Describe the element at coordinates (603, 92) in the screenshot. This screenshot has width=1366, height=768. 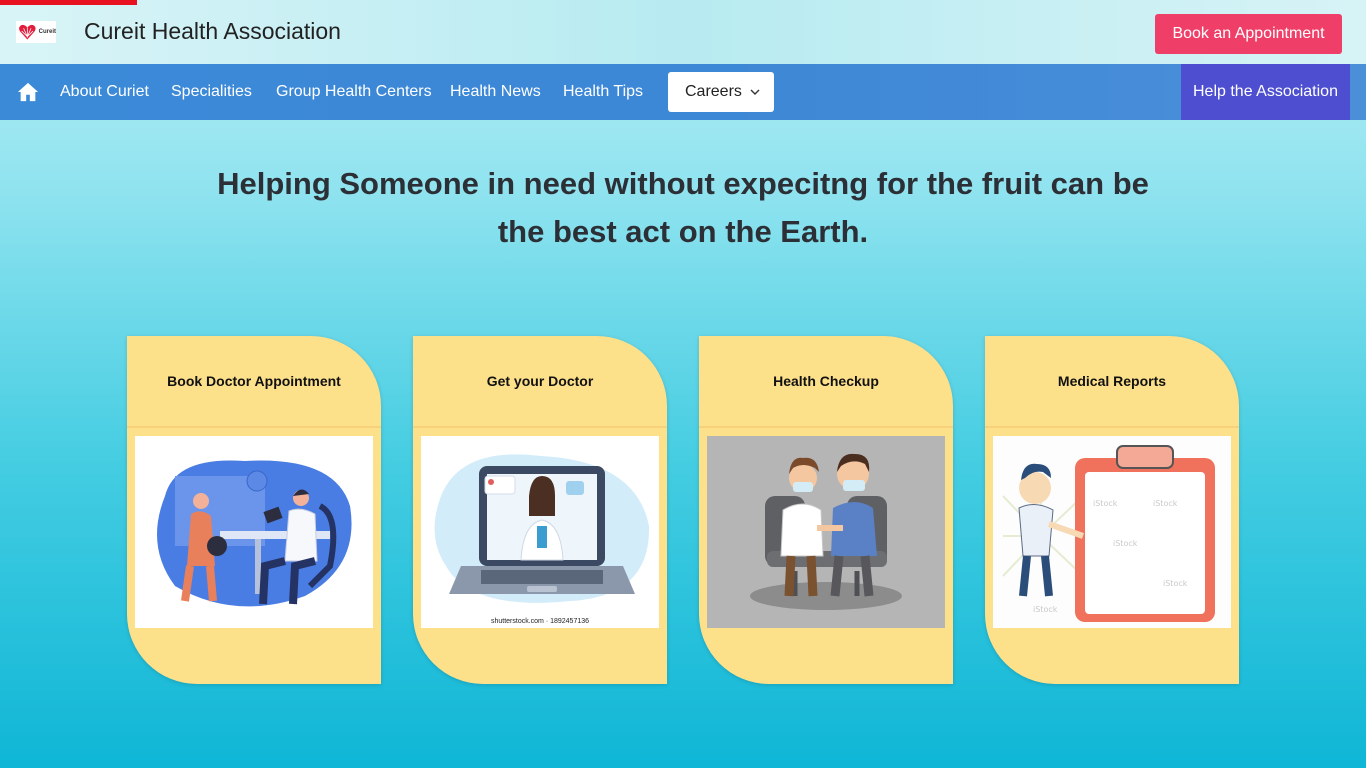
I see `nav-item-health-tips: Health Tips` at that location.